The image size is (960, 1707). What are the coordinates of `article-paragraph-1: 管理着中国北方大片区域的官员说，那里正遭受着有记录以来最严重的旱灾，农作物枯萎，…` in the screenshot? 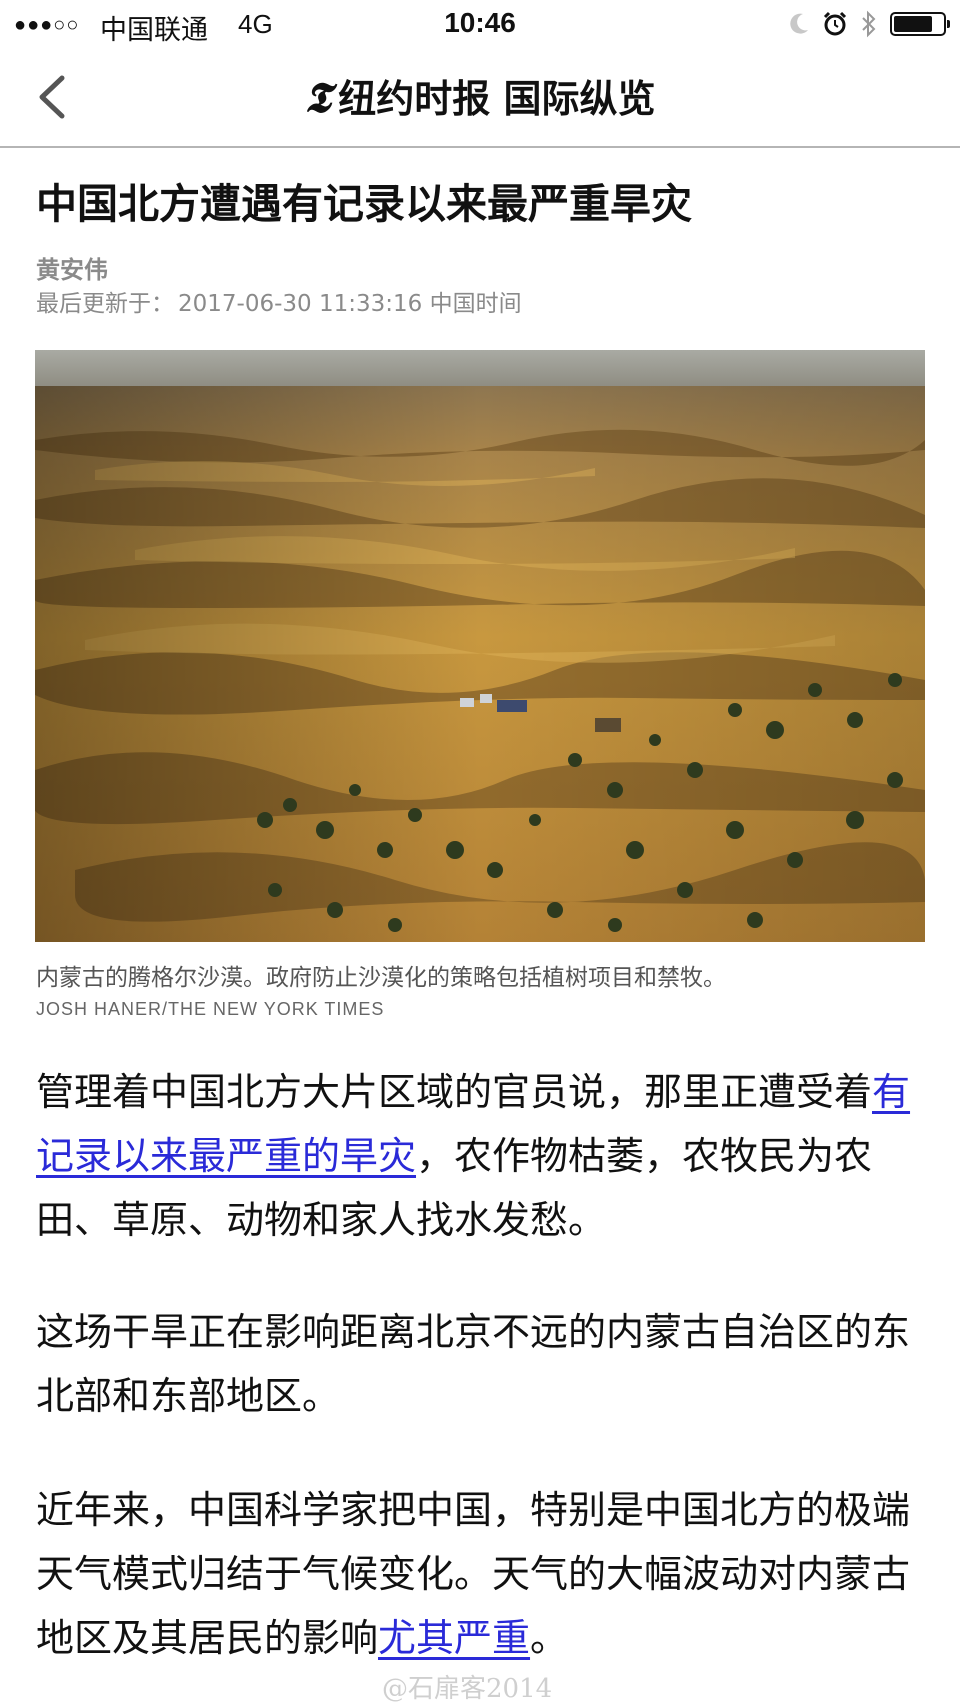 It's located at (476, 1156).